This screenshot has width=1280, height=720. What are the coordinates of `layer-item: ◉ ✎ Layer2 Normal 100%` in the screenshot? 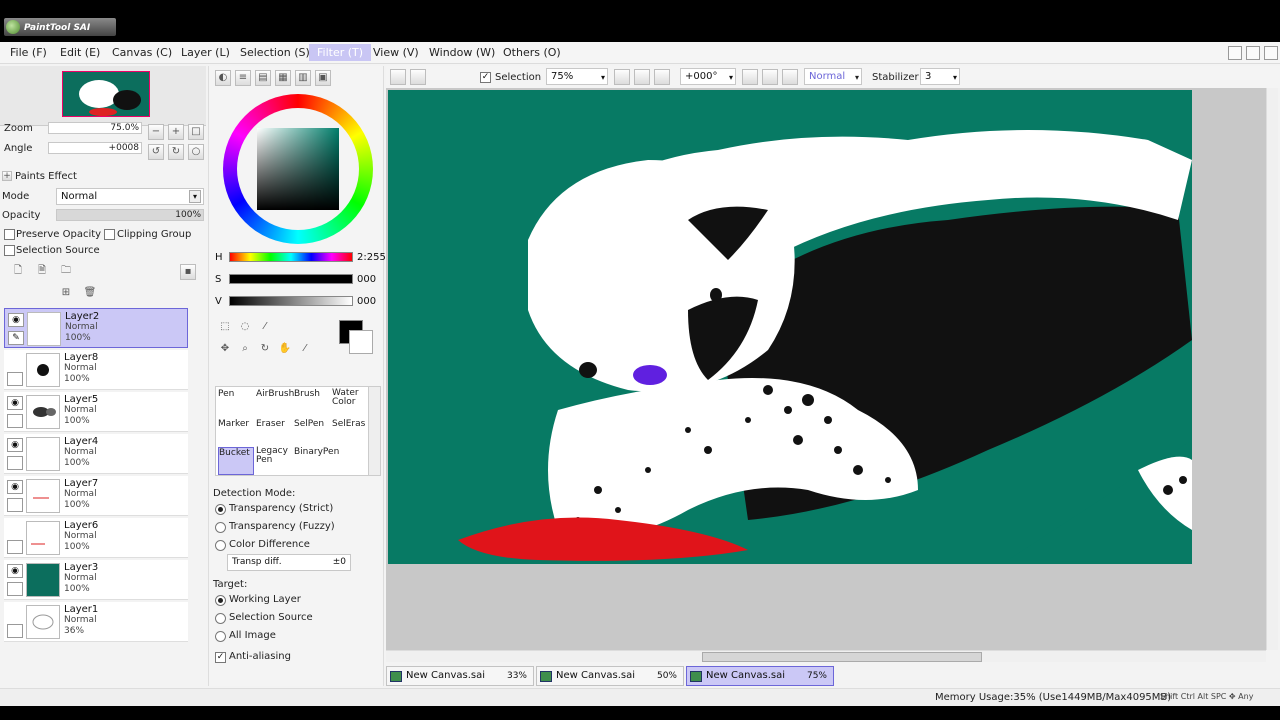 It's located at (96, 328).